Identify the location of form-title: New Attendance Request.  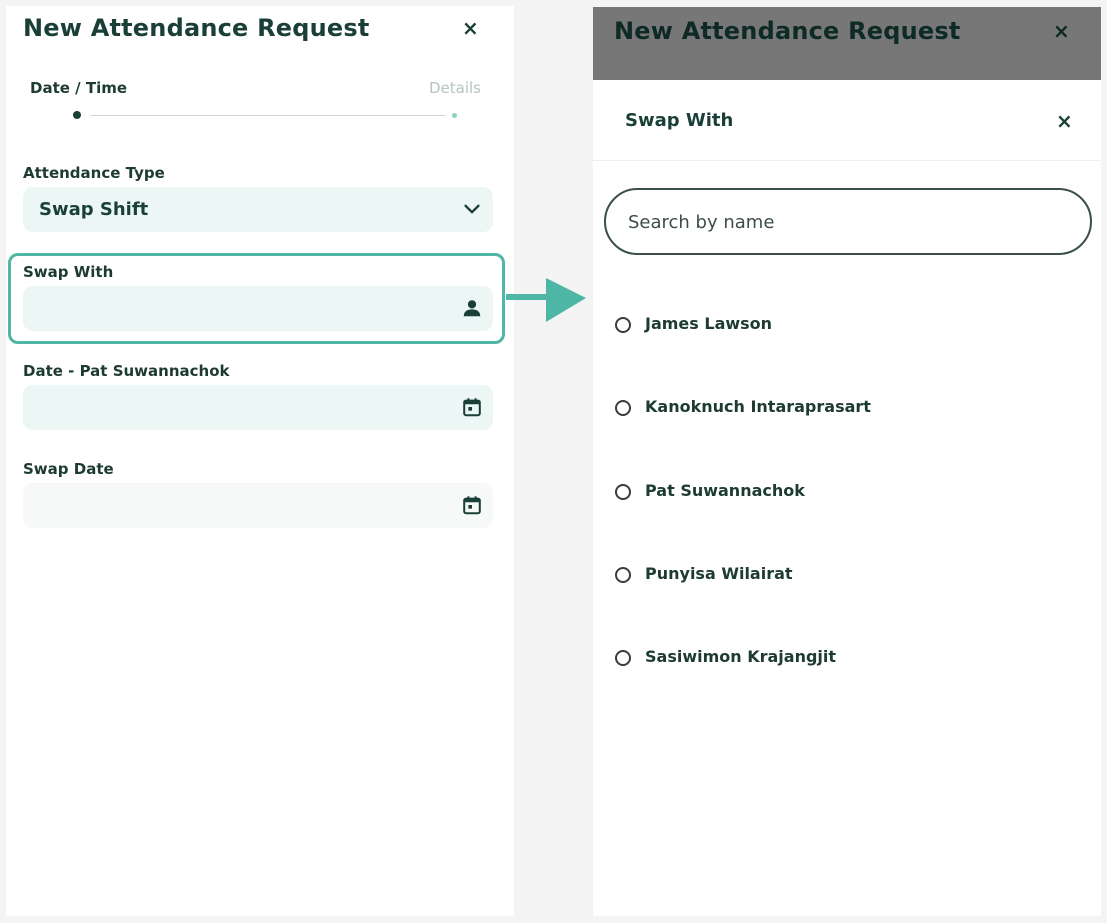
(196, 28).